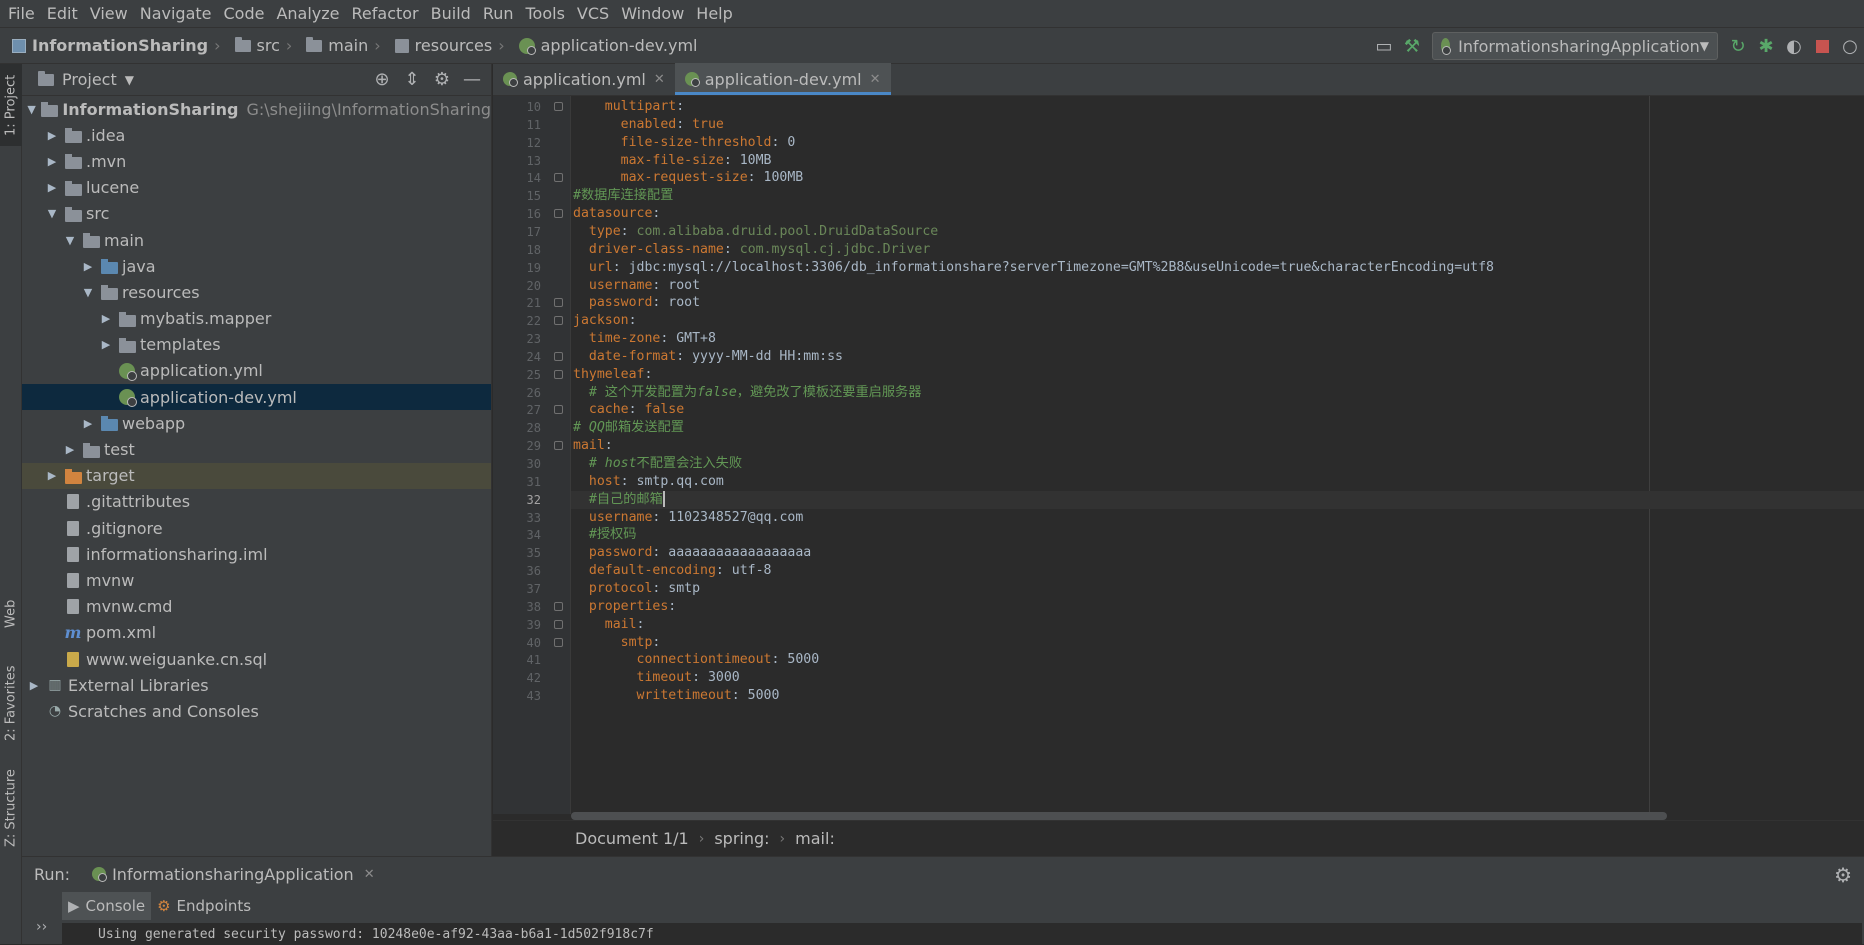 This screenshot has width=1864, height=945. What do you see at coordinates (708, 357) in the screenshot?
I see `code-line: date-format: yyyy-MM-dd HH:mm:ss` at bounding box center [708, 357].